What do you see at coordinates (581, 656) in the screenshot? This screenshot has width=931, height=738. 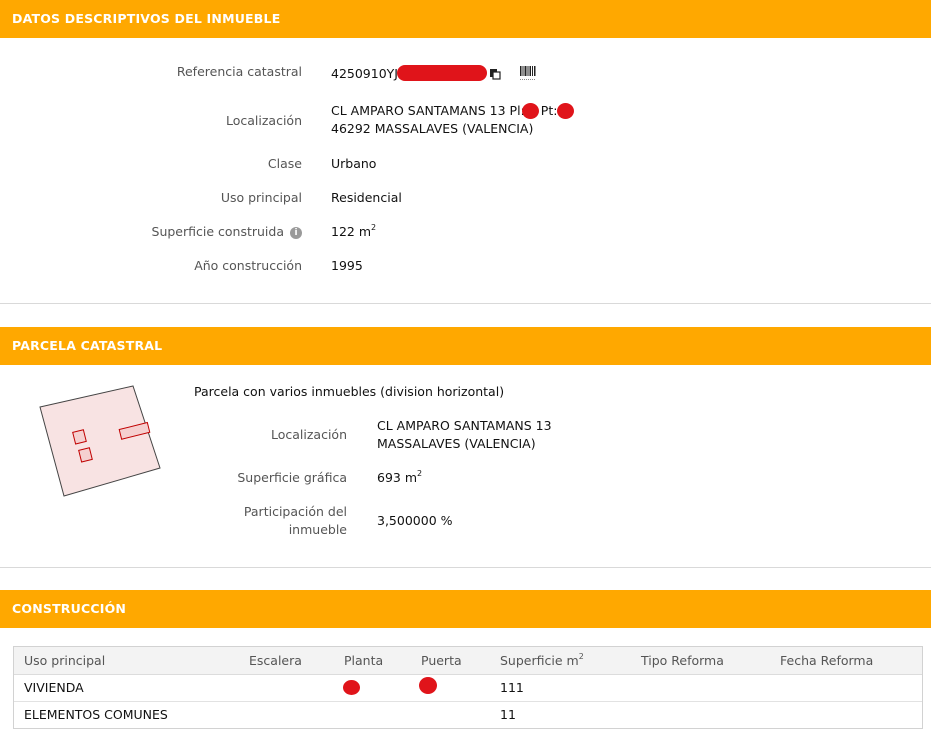 I see `col-superficie-exponent: 2` at bounding box center [581, 656].